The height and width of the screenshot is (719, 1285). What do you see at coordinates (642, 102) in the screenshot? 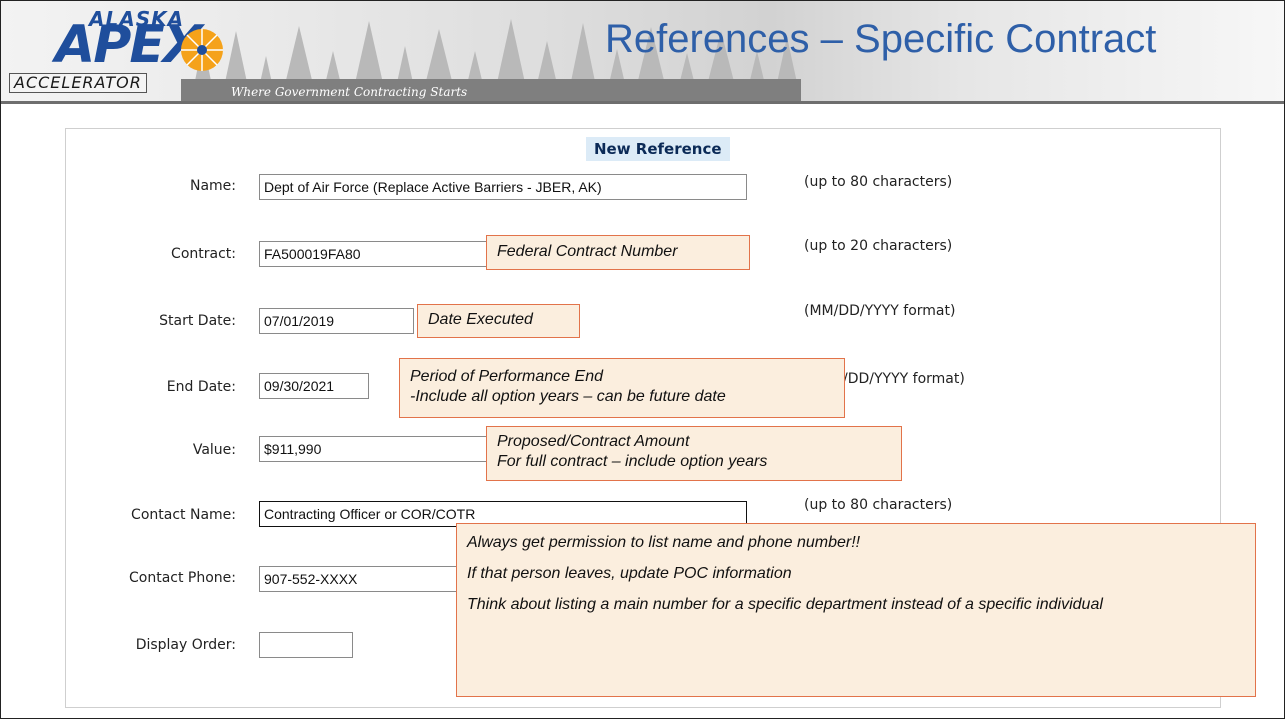
I see `header-divider` at bounding box center [642, 102].